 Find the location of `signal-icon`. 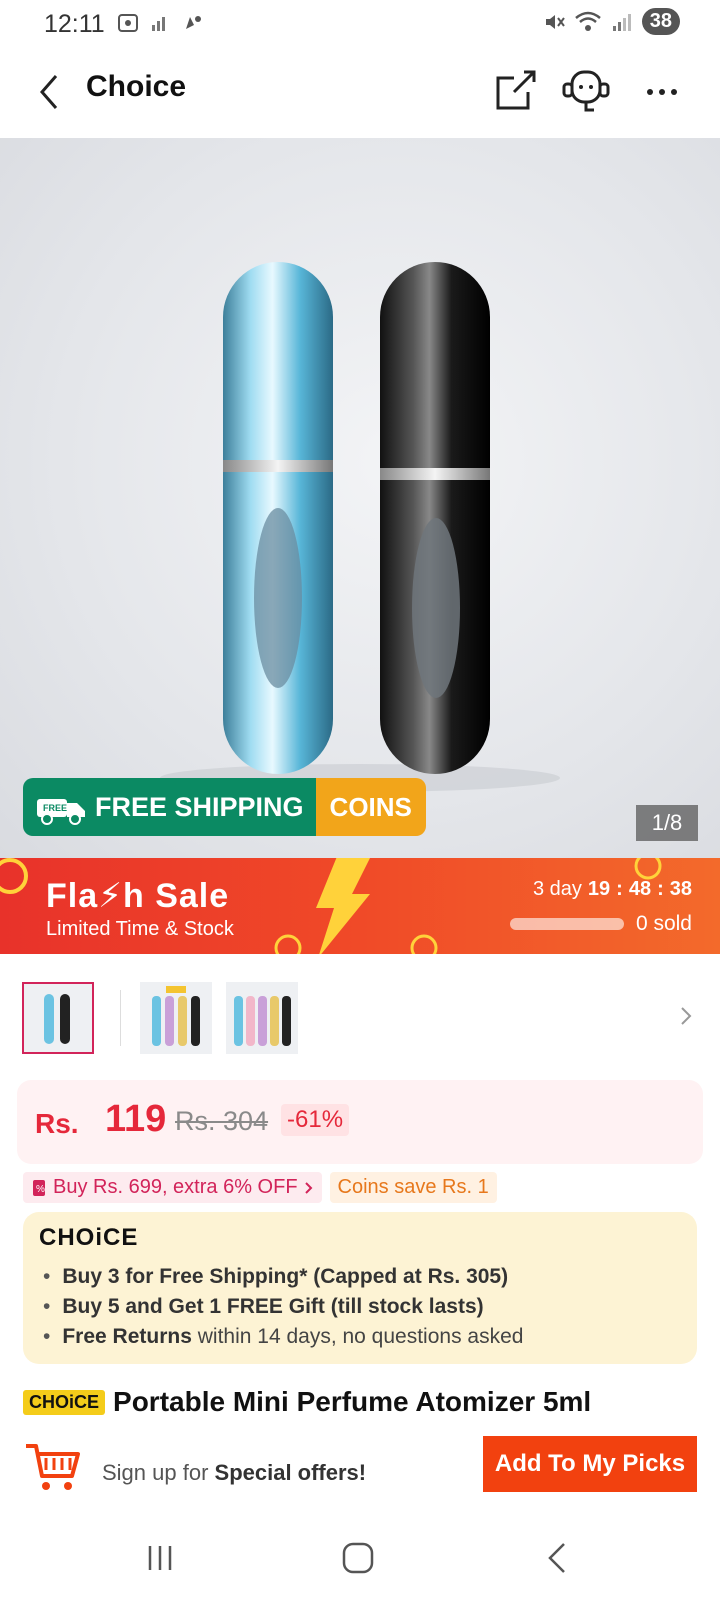

signal-icon is located at coordinates (158, 24).